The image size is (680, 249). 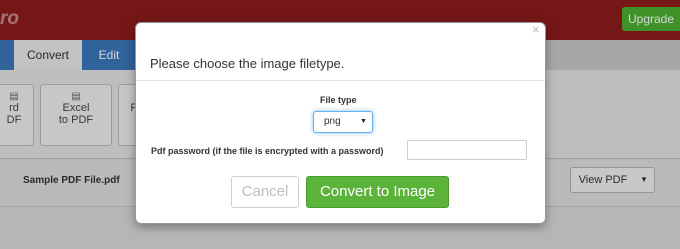 What do you see at coordinates (265, 192) in the screenshot?
I see `cancel-button: Cancel` at bounding box center [265, 192].